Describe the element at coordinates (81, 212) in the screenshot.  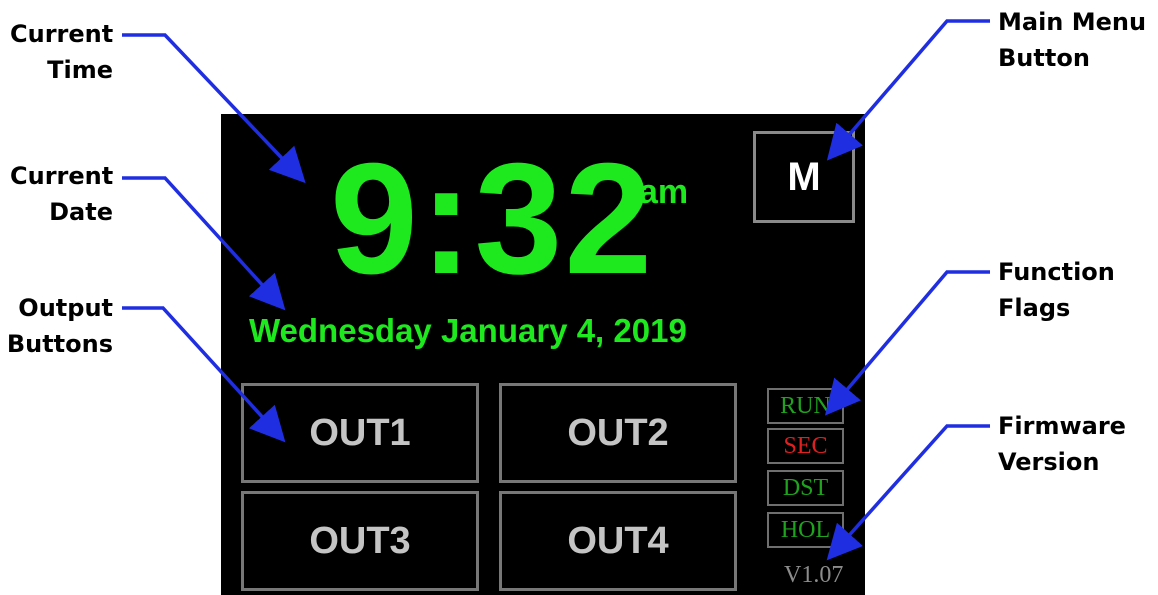
I see `callout-current-date-line2: Date` at that location.